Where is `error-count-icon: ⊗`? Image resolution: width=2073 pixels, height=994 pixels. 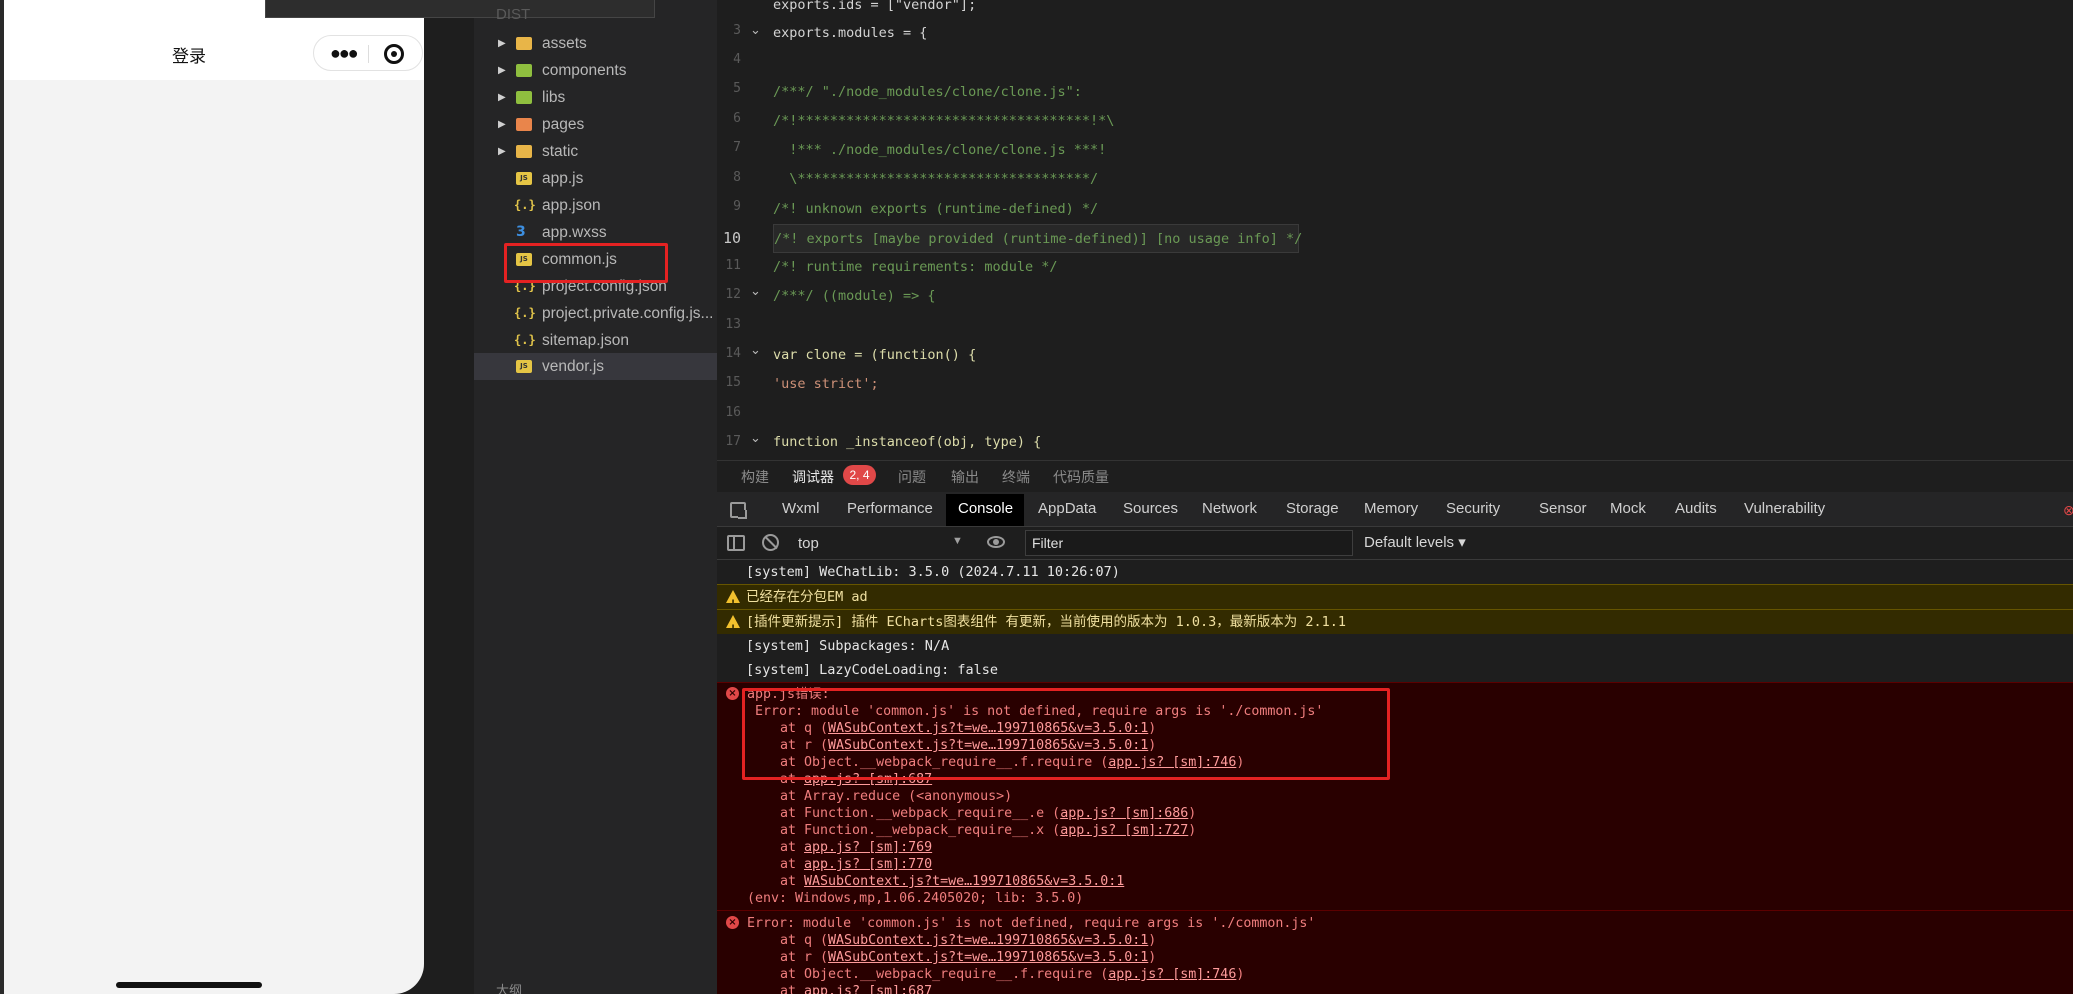
error-count-icon: ⊗ is located at coordinates (2068, 510).